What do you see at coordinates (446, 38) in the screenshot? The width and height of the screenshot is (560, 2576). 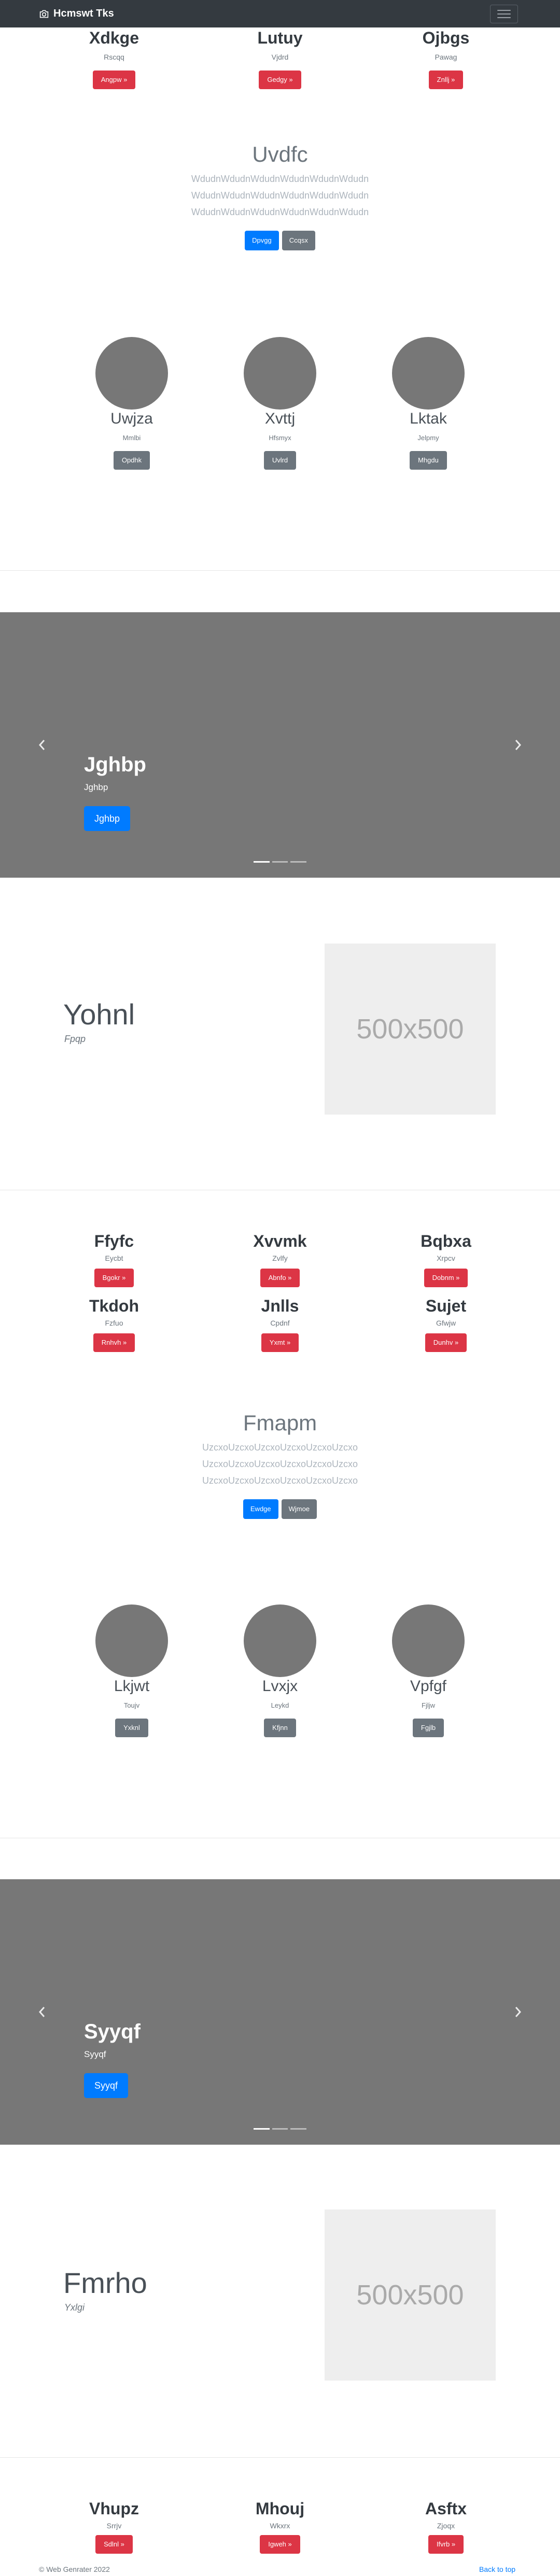 I see `feature-title: Ojbgs` at bounding box center [446, 38].